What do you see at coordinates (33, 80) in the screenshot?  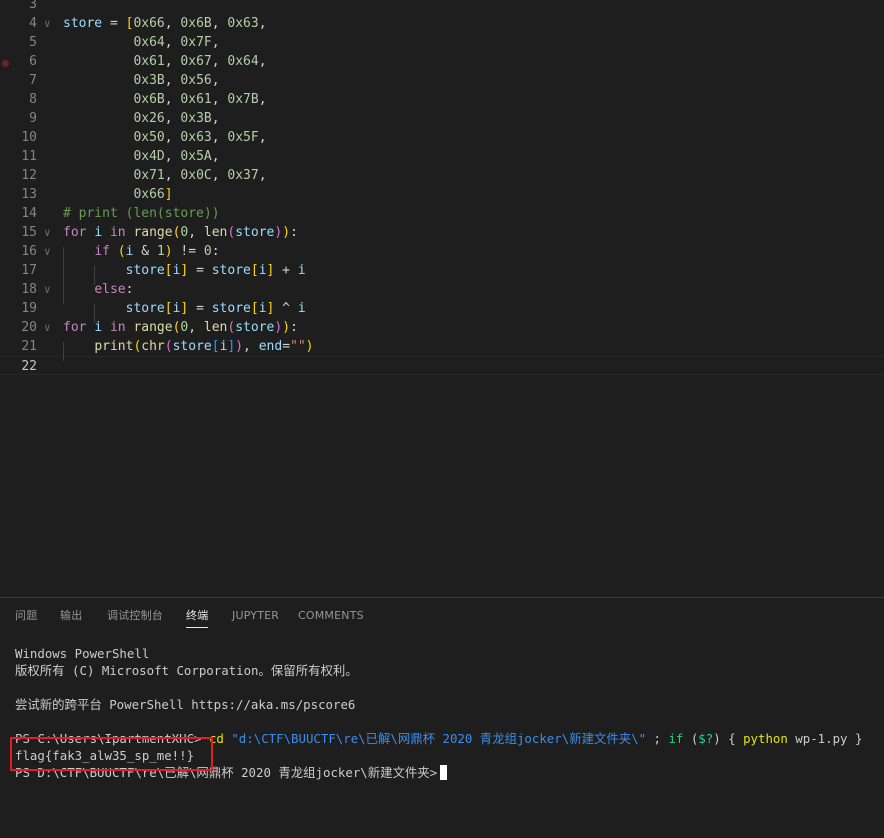 I see `line-number: 7` at bounding box center [33, 80].